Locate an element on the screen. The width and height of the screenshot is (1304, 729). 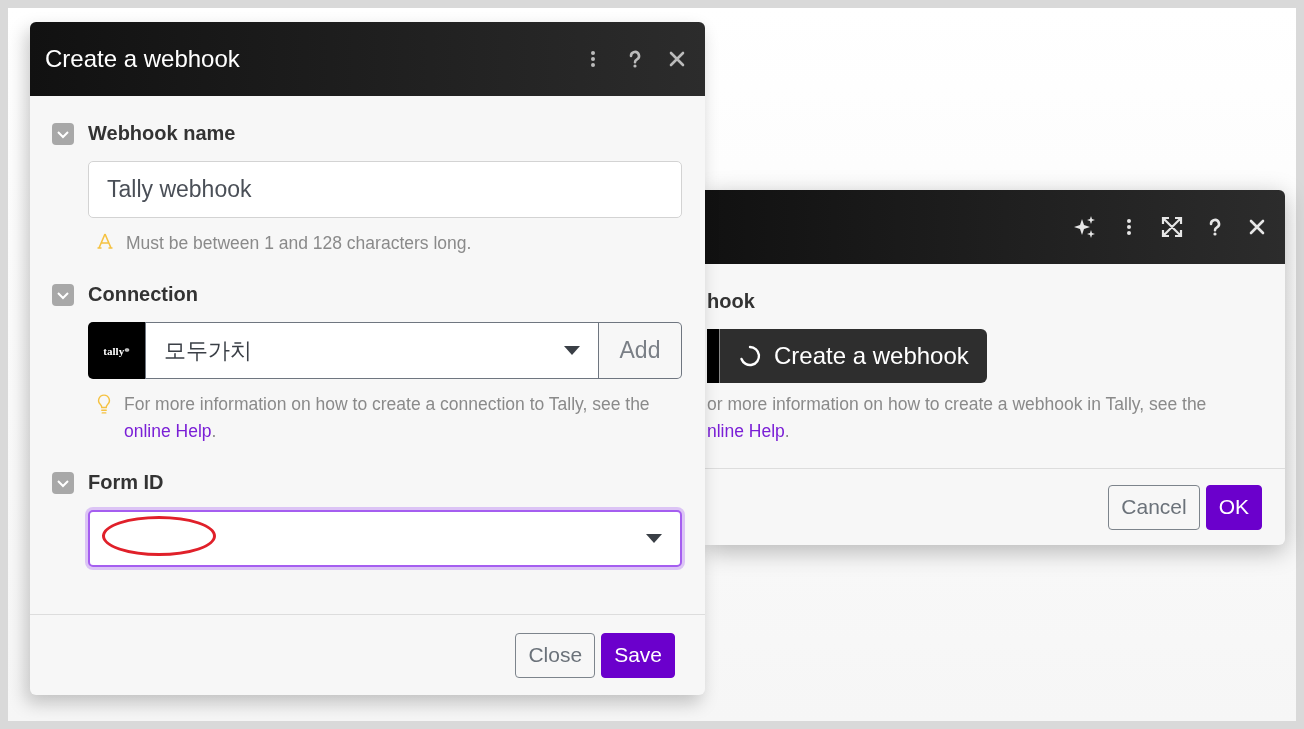
field-label: Webhook name is located at coordinates (162, 133).